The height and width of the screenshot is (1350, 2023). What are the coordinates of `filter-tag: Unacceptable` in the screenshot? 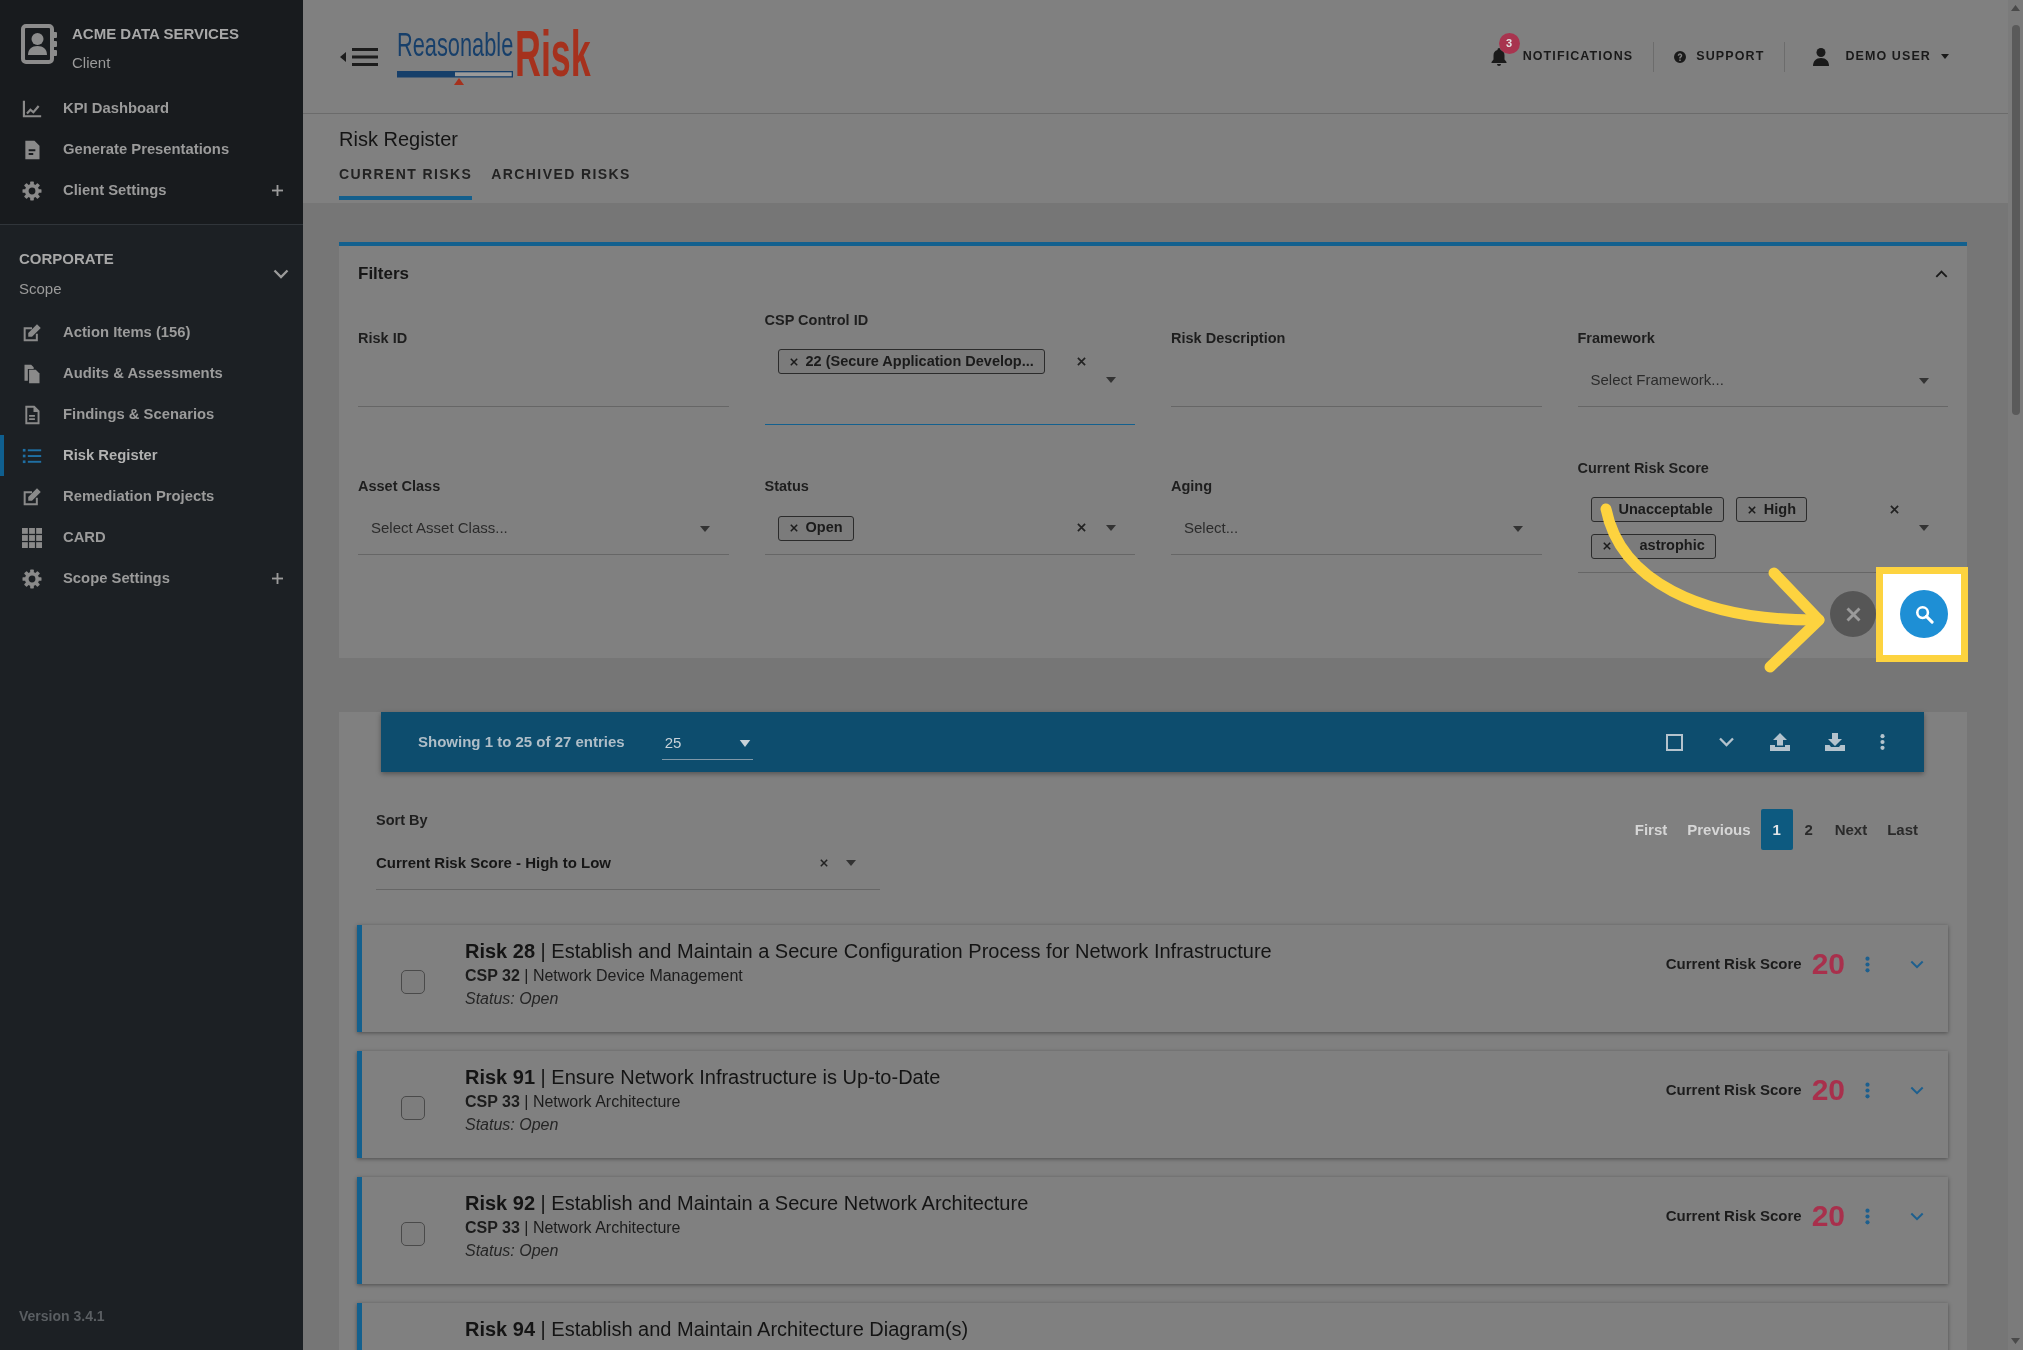 It's located at (1657, 509).